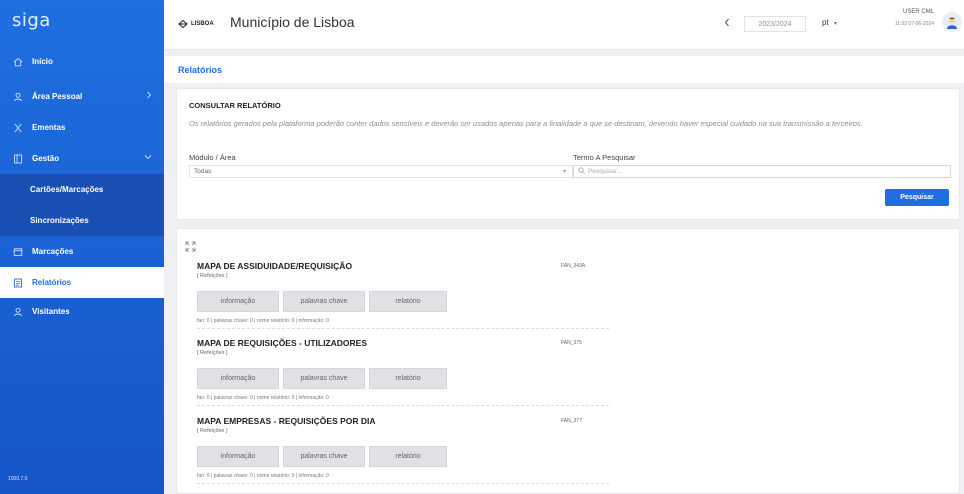 The image size is (964, 494). I want to click on sidebar-item-label: Visitantes, so click(51, 311).